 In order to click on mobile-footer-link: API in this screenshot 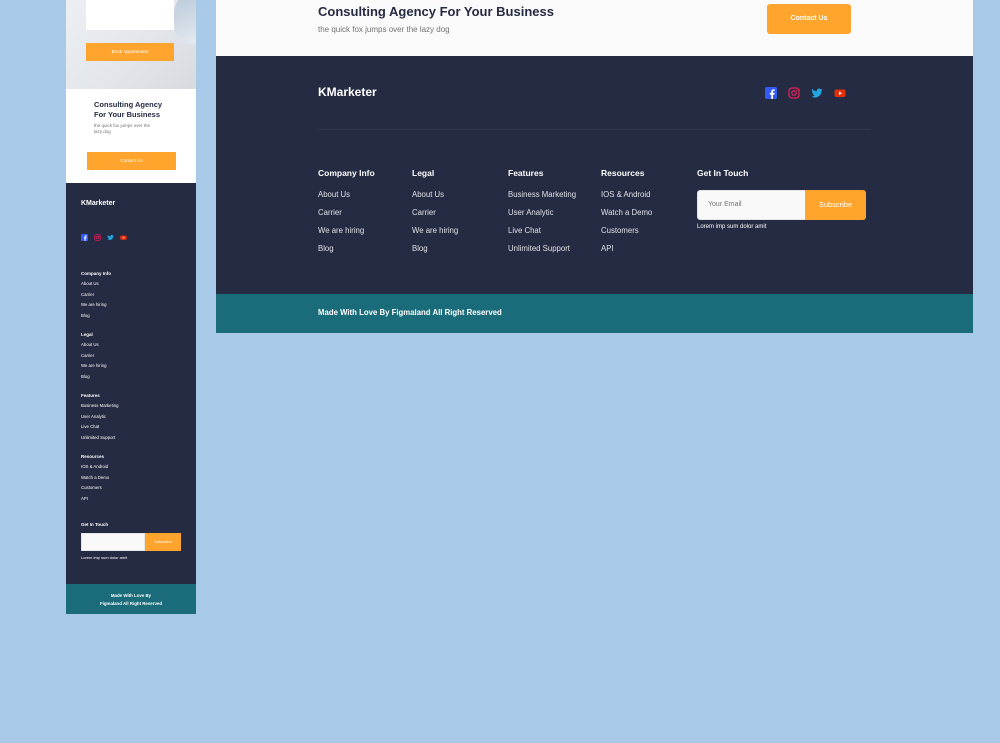, I will do `click(136, 501)`.